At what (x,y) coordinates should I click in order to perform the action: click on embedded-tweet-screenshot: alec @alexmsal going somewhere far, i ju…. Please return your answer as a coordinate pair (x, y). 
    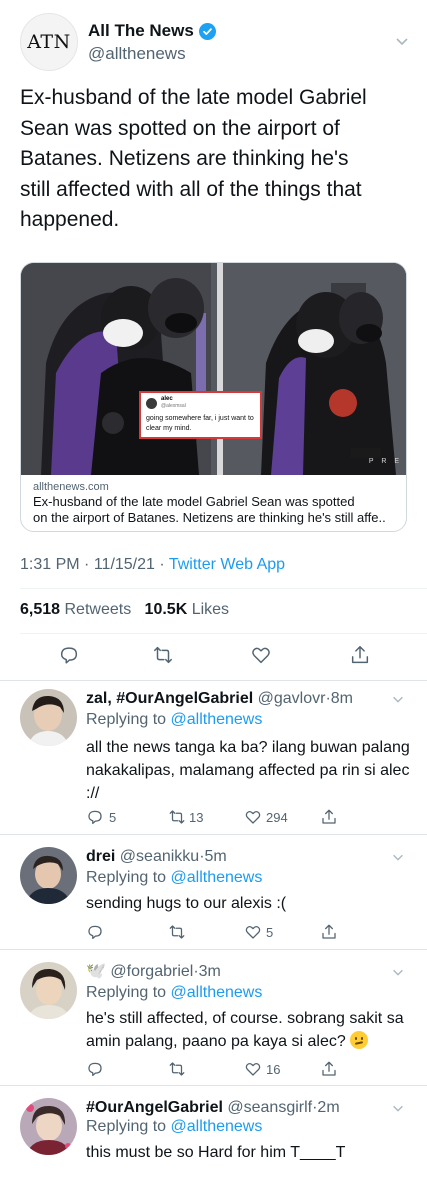
    Looking at the image, I should click on (200, 415).